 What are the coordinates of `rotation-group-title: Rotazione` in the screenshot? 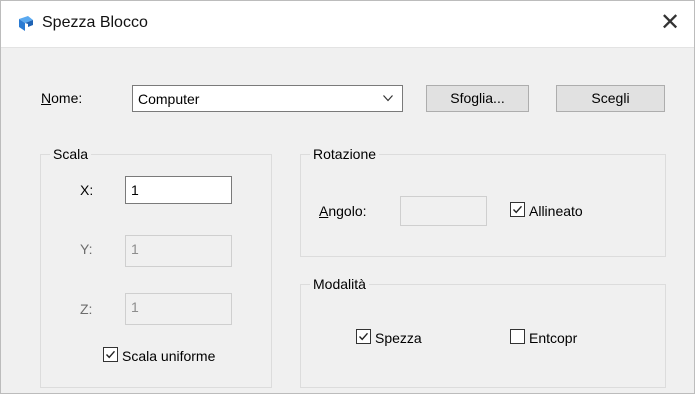 It's located at (345, 154).